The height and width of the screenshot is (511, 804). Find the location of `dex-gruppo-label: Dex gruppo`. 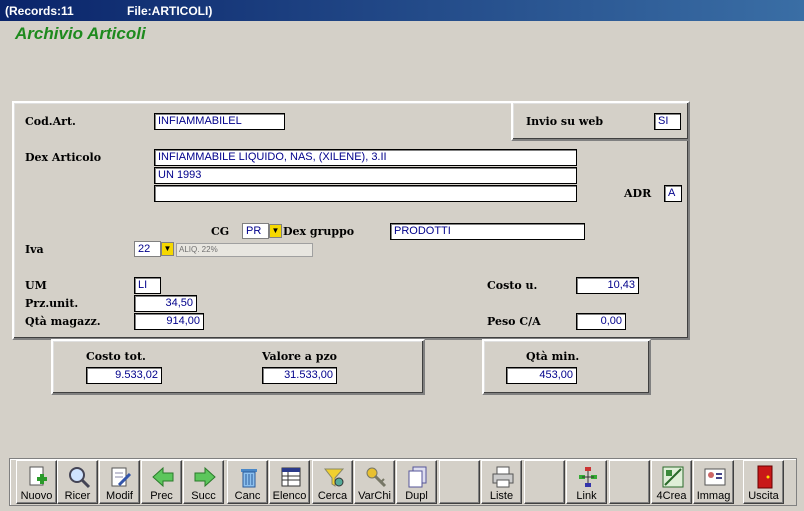

dex-gruppo-label: Dex gruppo is located at coordinates (319, 231).